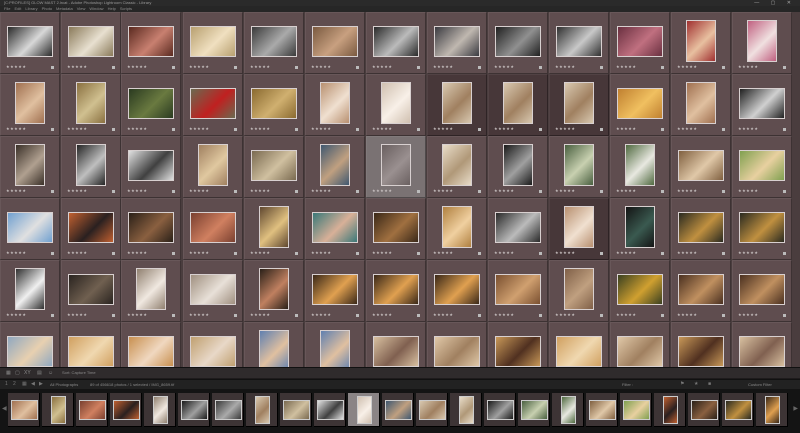 The height and width of the screenshot is (433, 800). What do you see at coordinates (696, 384) in the screenshot?
I see `star-filter-icon: ★` at bounding box center [696, 384].